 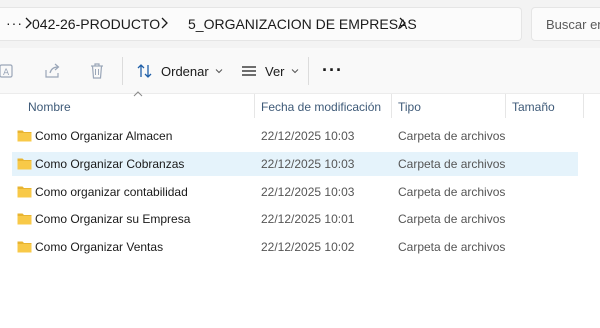 I want to click on sort-button: Ordenar, so click(x=183, y=71).